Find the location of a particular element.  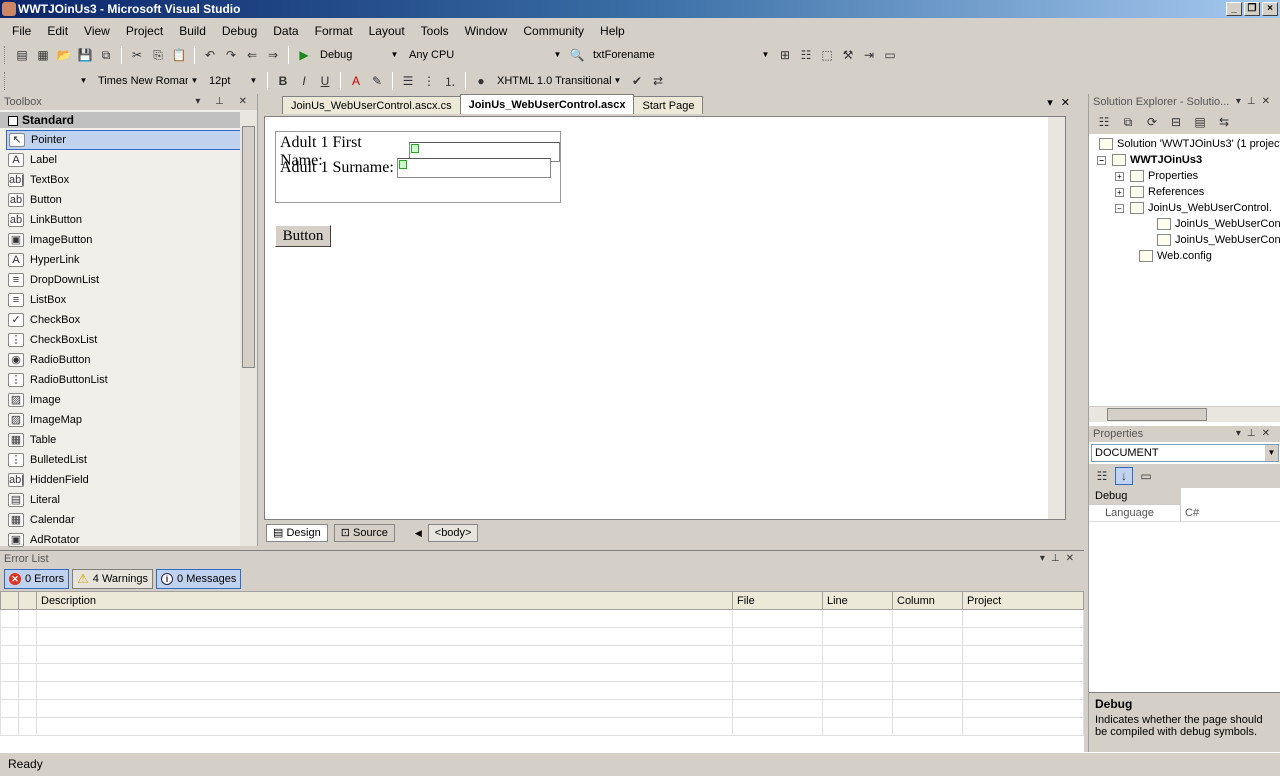

toolbox-item-radiobuttonlist: ⋮ RadioButtonList is located at coordinates (118, 380).